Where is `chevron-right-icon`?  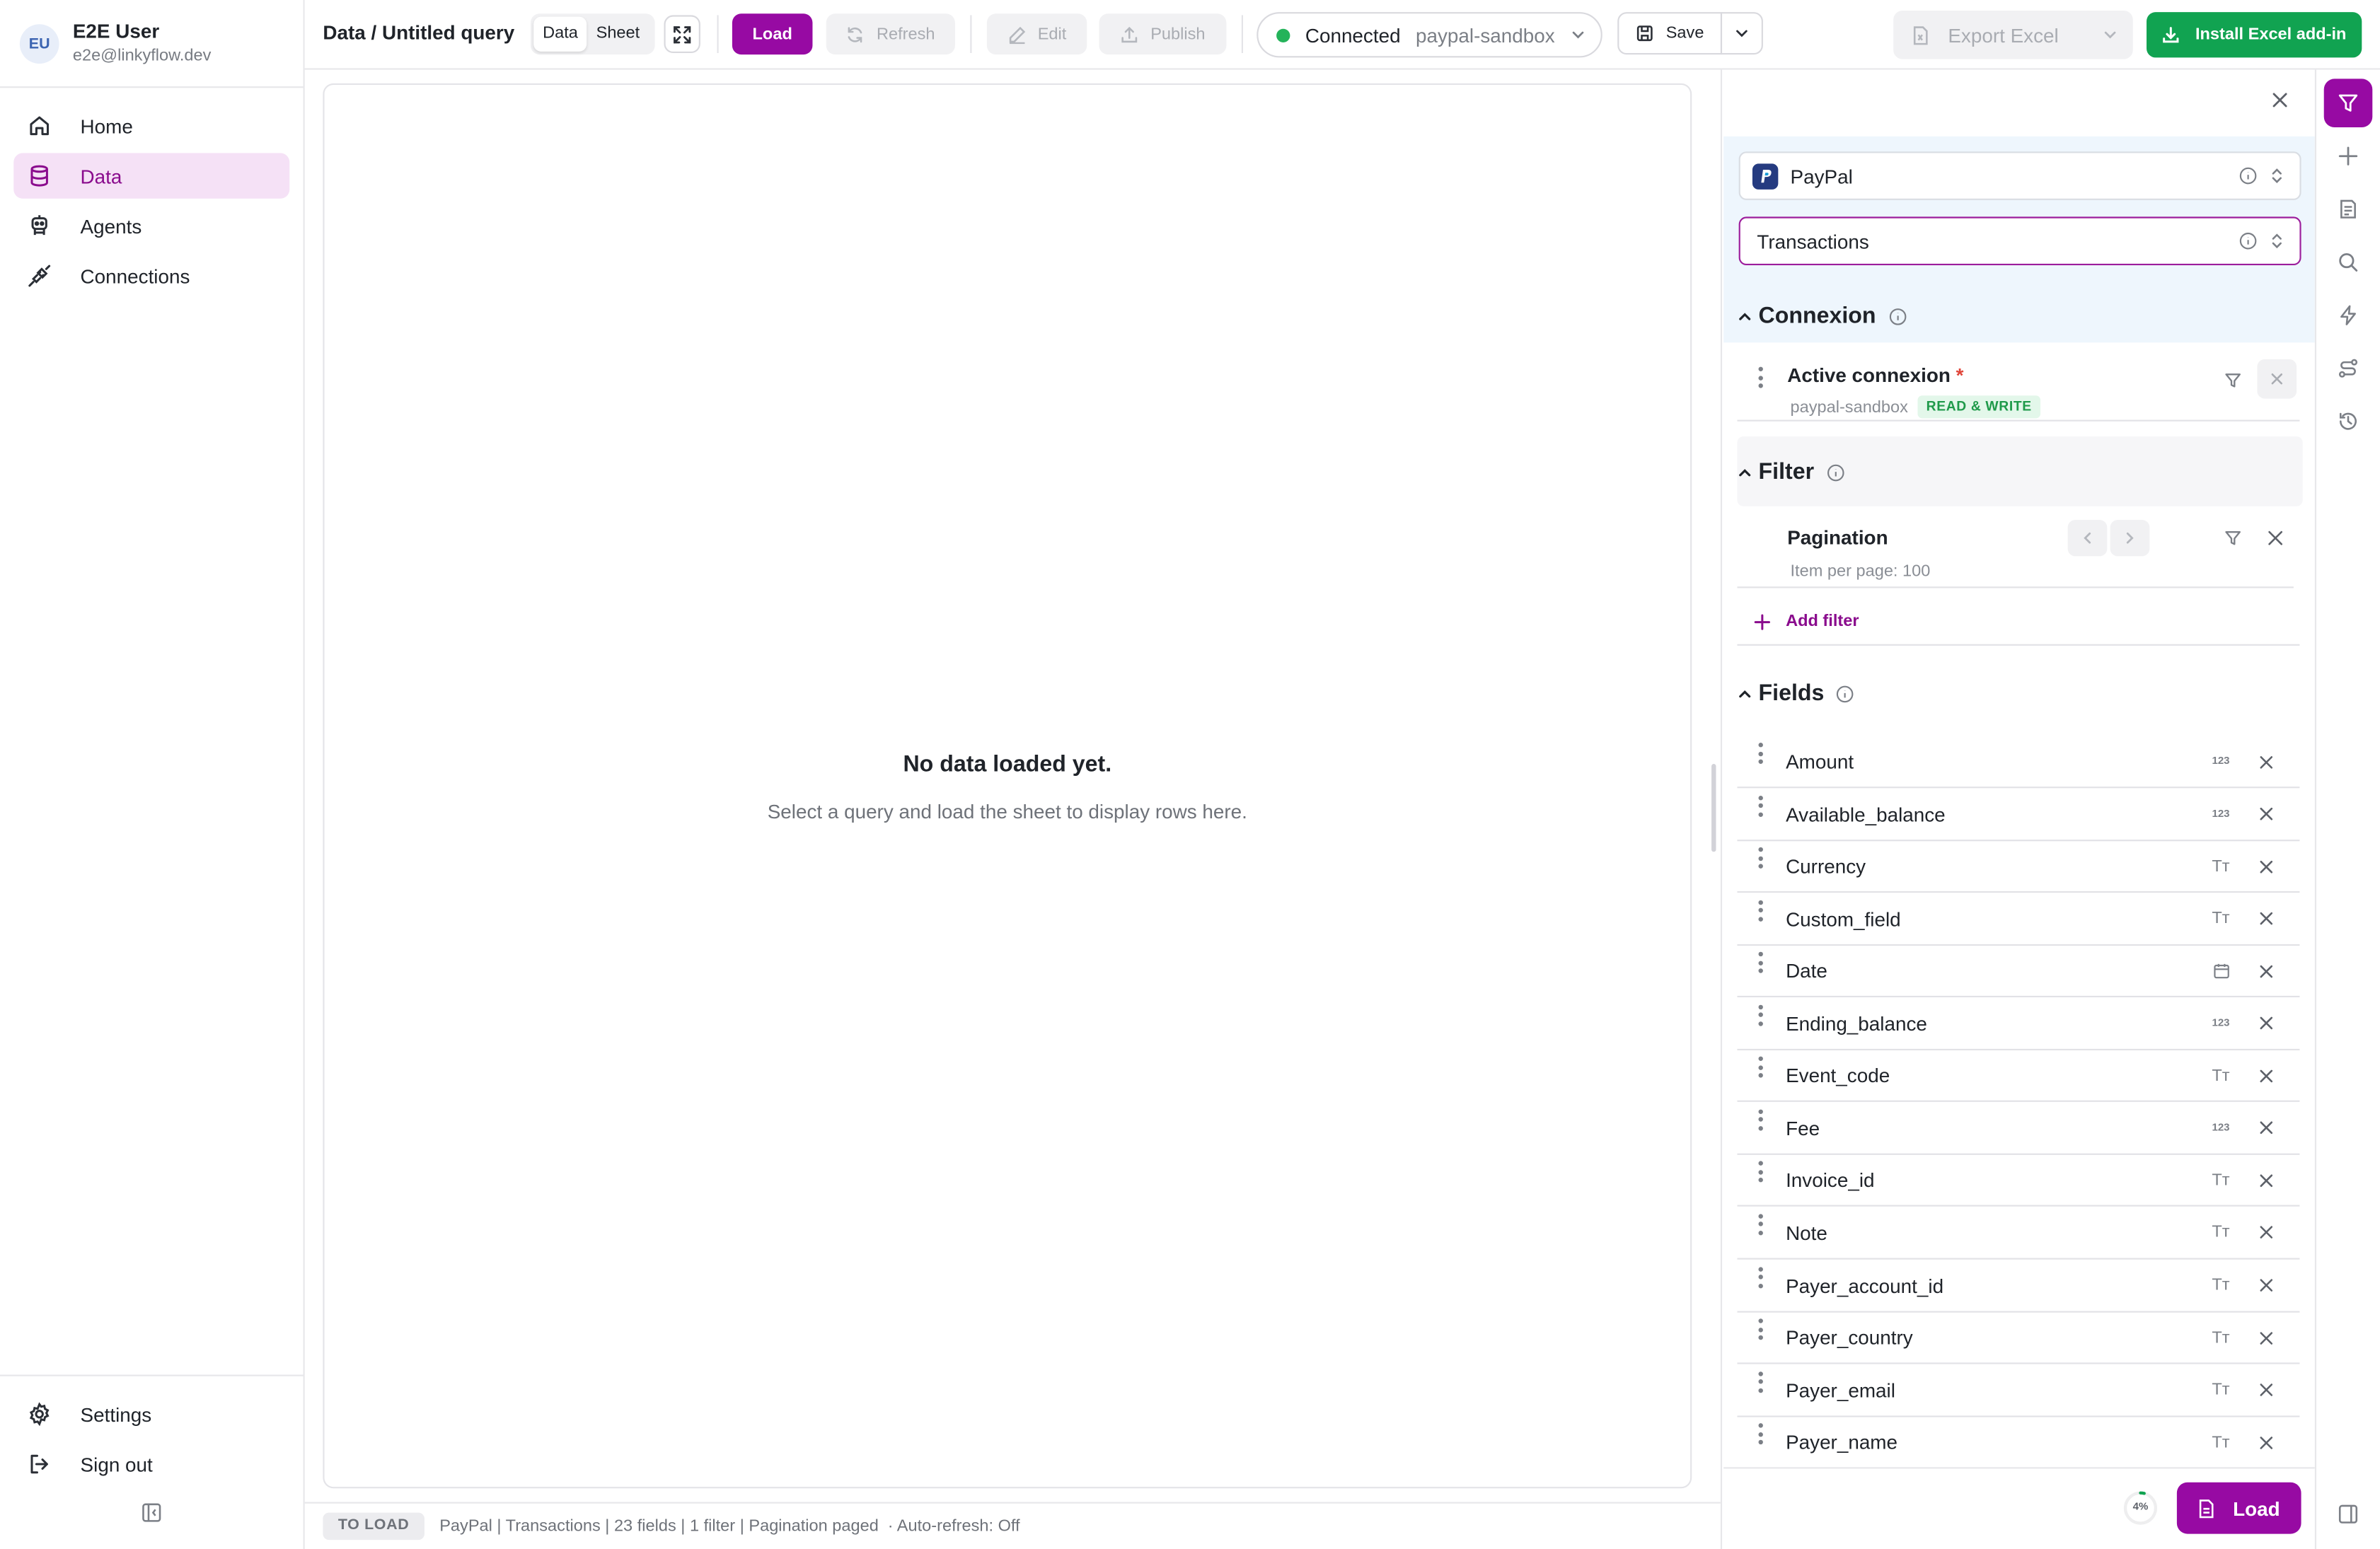 chevron-right-icon is located at coordinates (2130, 538).